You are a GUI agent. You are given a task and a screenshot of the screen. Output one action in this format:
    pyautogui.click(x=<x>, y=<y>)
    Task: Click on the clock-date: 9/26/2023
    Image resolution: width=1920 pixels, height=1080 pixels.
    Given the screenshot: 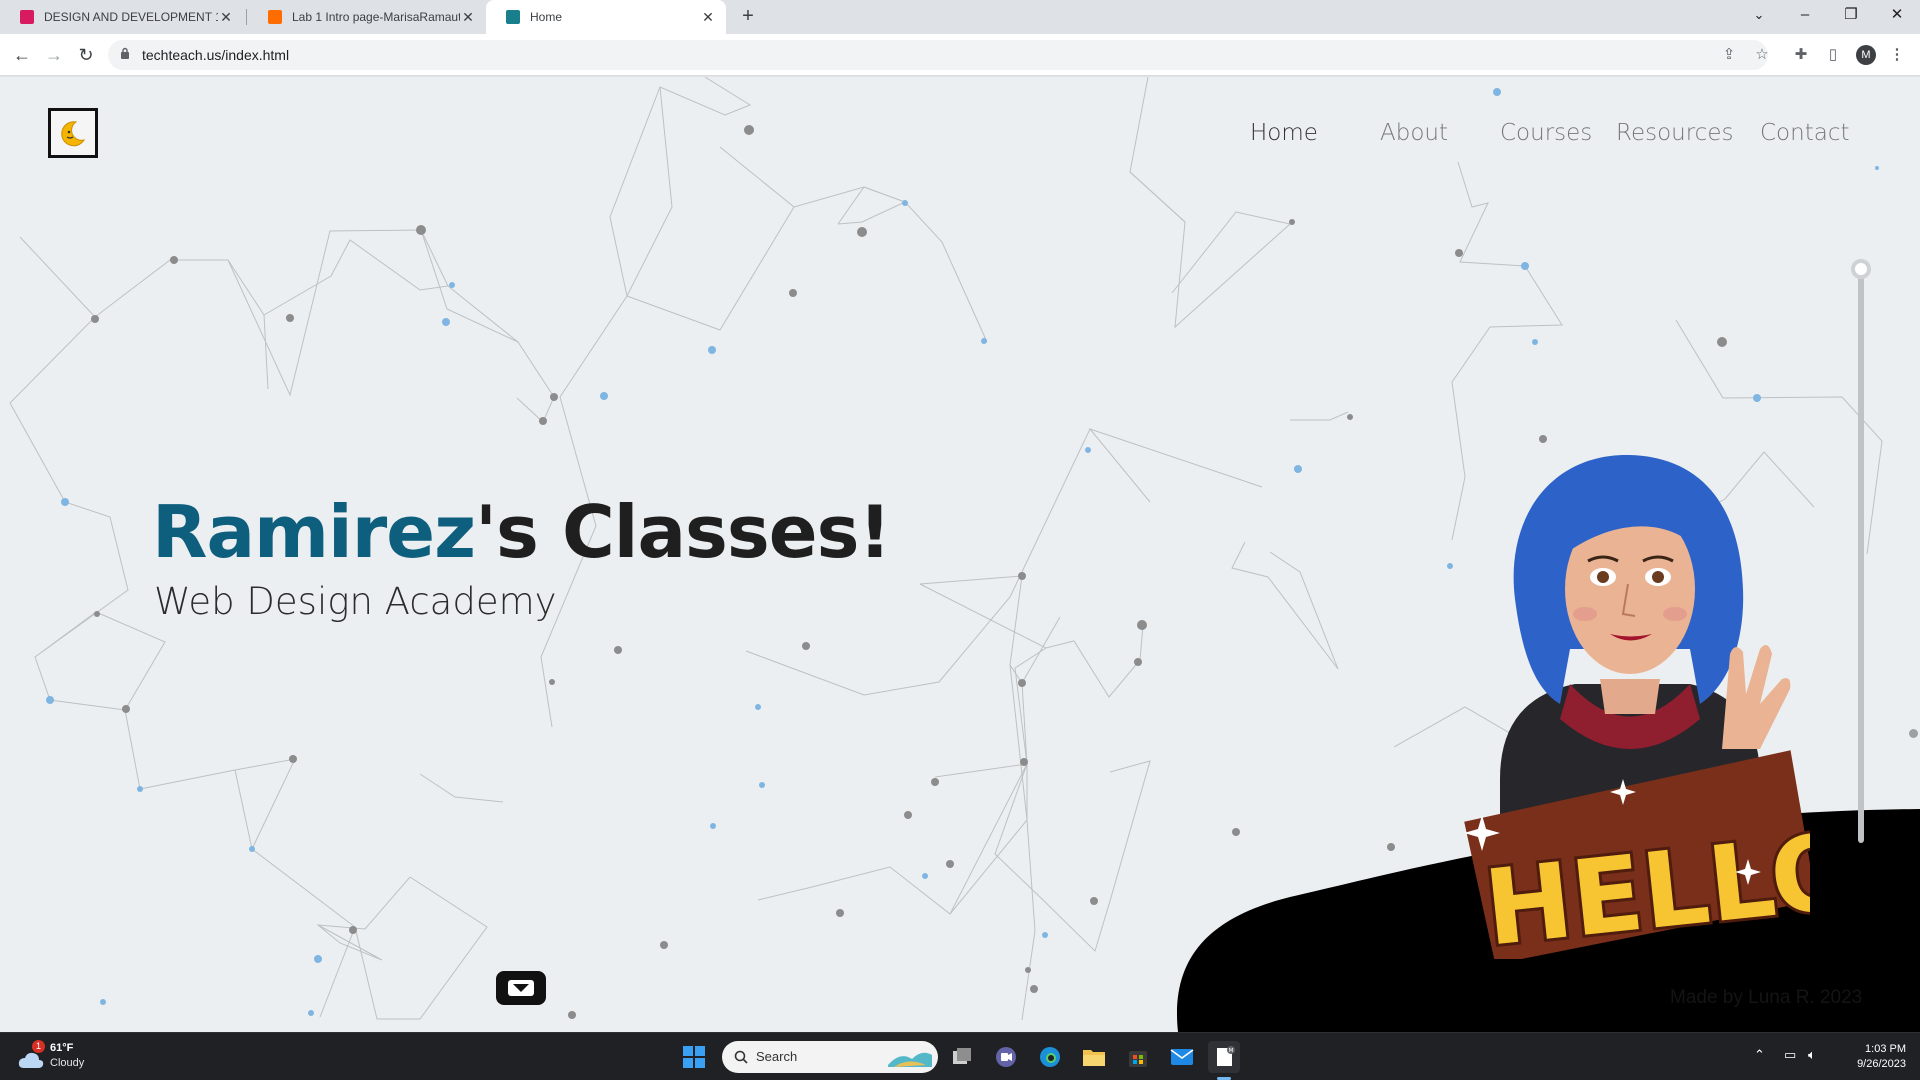 What is the action you would take?
    pyautogui.click(x=1881, y=1064)
    